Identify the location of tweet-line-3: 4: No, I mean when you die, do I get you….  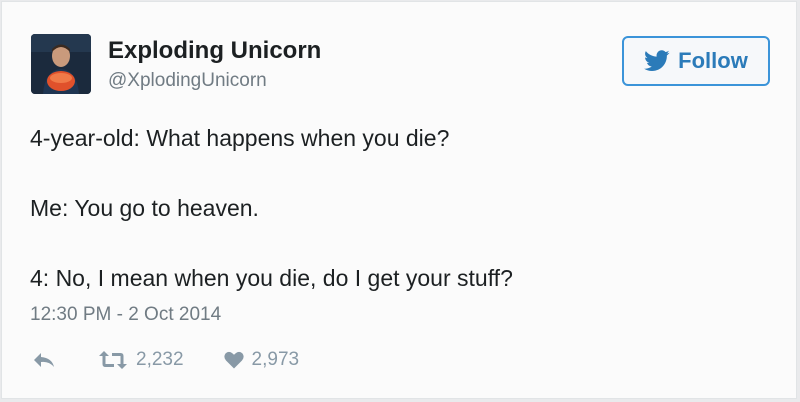
(271, 278).